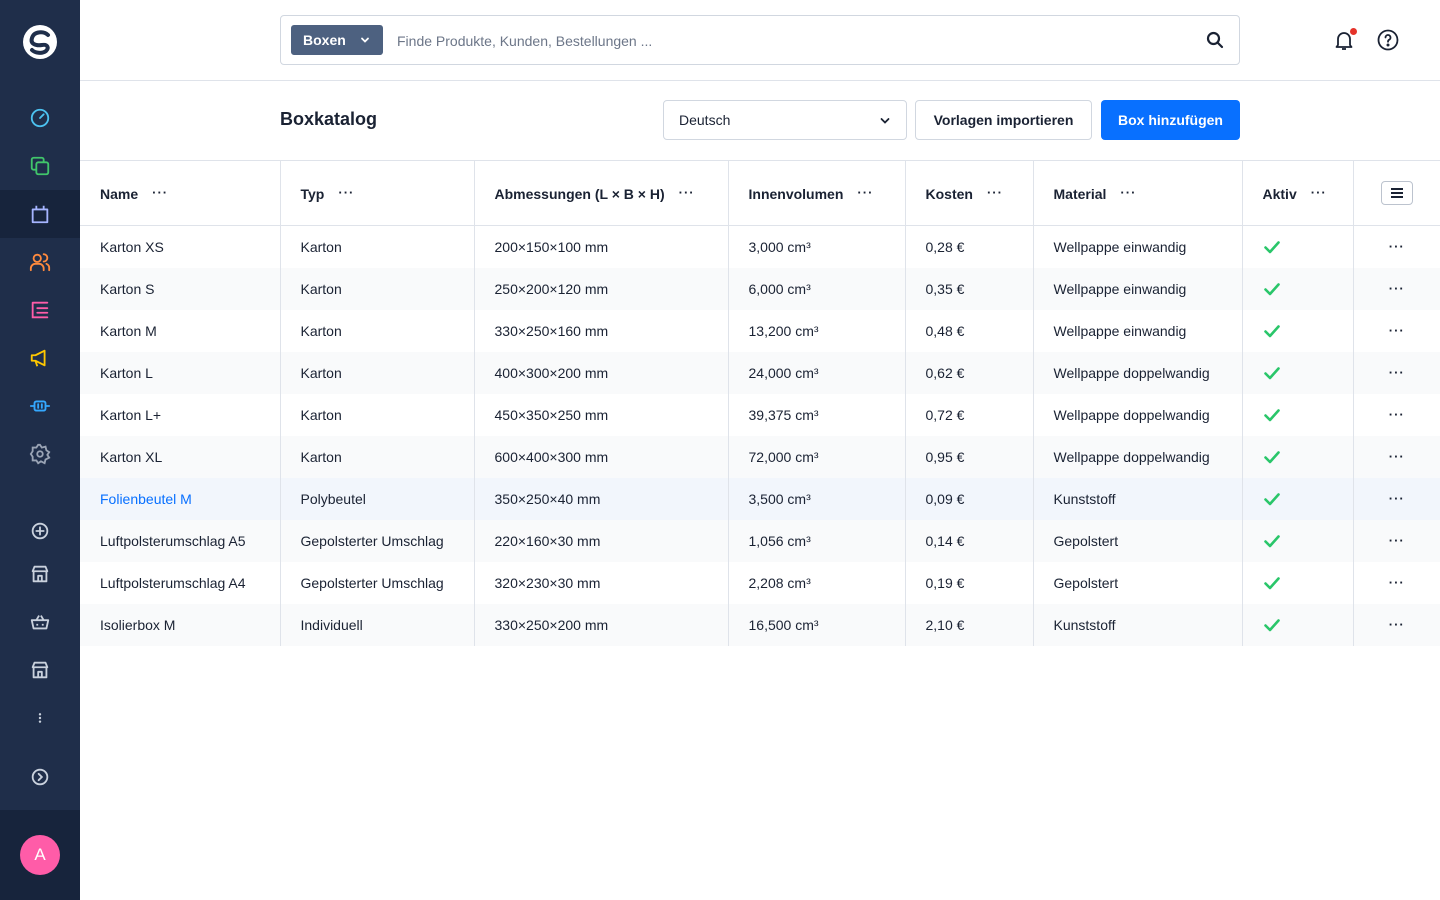  What do you see at coordinates (40, 718) in the screenshot?
I see `nav-more` at bounding box center [40, 718].